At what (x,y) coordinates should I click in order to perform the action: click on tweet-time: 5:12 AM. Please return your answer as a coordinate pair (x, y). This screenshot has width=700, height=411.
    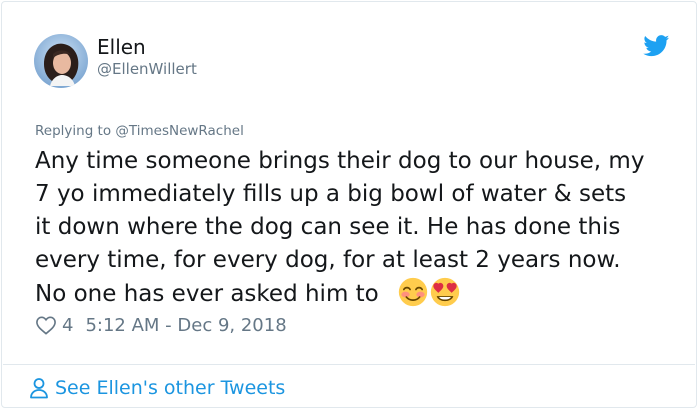
    Looking at the image, I should click on (122, 325).